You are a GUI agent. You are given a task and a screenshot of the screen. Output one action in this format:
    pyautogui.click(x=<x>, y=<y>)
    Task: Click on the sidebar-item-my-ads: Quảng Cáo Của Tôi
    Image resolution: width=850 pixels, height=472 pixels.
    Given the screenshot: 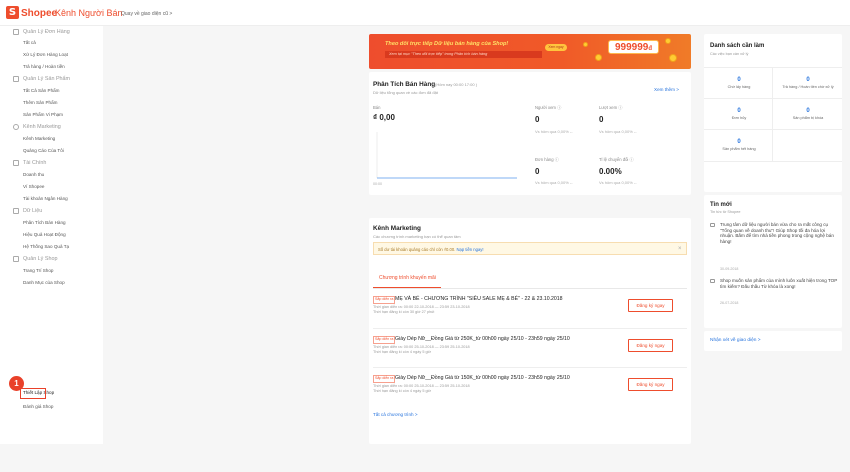 What is the action you would take?
    pyautogui.click(x=43, y=150)
    